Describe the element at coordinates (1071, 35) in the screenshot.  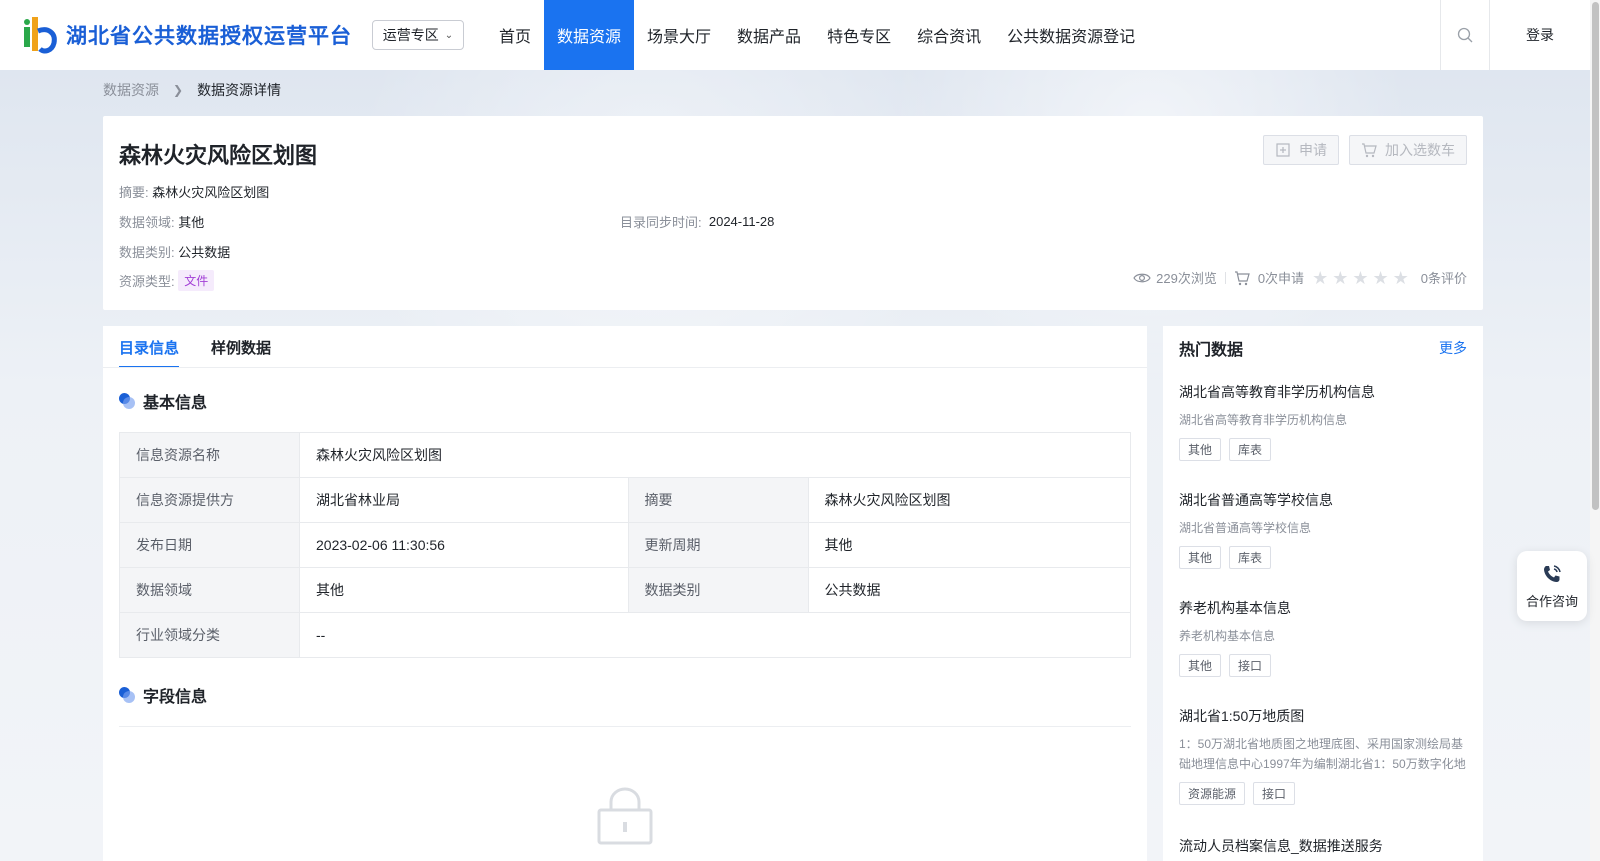
I see `nav-item-6: 公共数据资源登记` at that location.